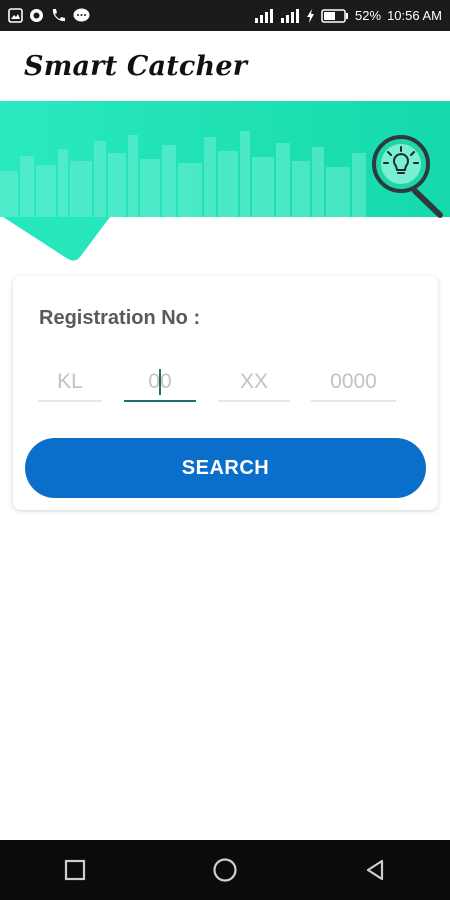 This screenshot has height=900, width=450. I want to click on number-field, so click(353, 384).